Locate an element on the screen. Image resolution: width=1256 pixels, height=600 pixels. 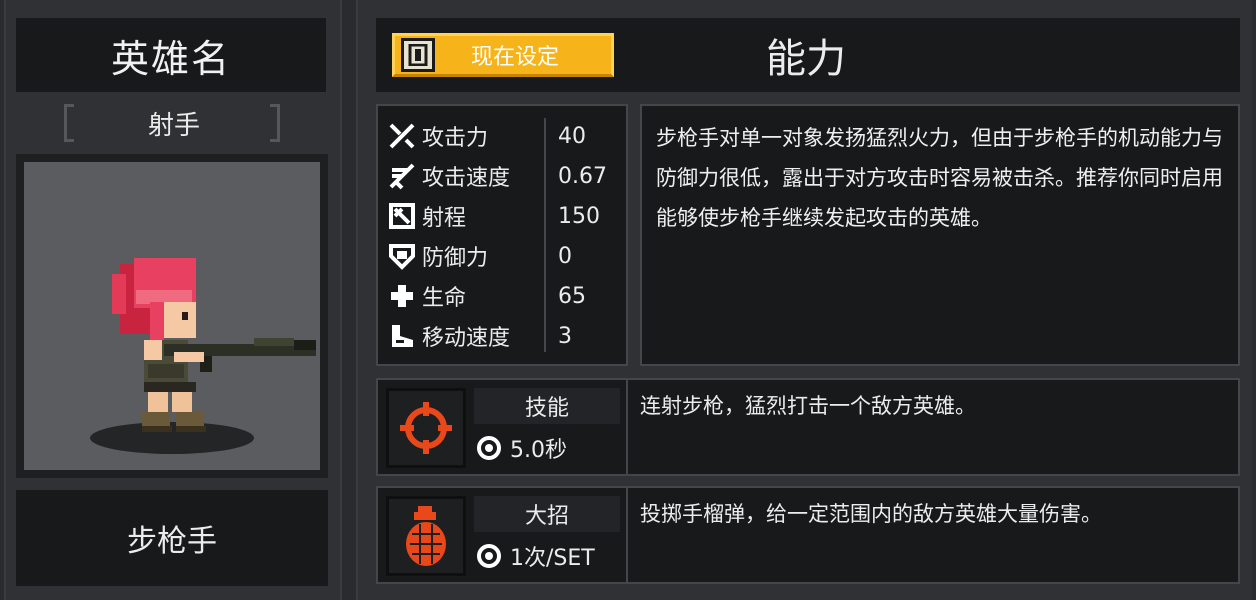
set-now-button: 现在设定 is located at coordinates (503, 55).